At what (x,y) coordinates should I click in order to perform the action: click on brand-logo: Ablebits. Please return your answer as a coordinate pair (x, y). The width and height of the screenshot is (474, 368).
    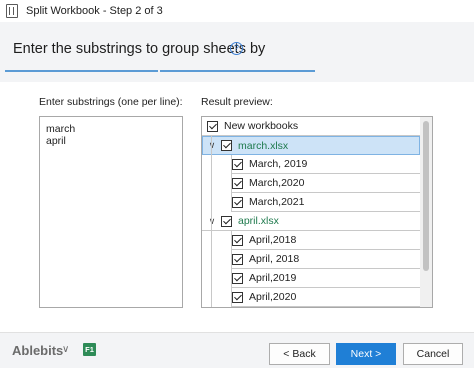
    Looking at the image, I should click on (37, 350).